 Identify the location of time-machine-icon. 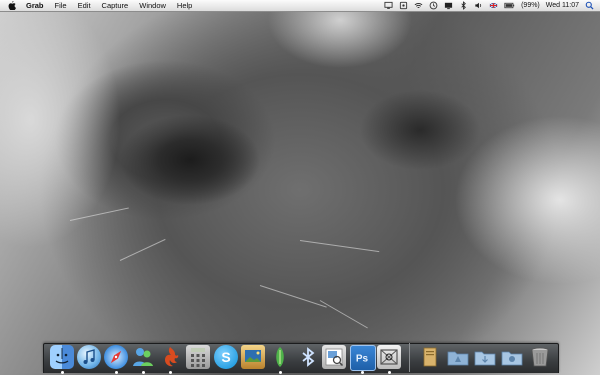
(433, 5).